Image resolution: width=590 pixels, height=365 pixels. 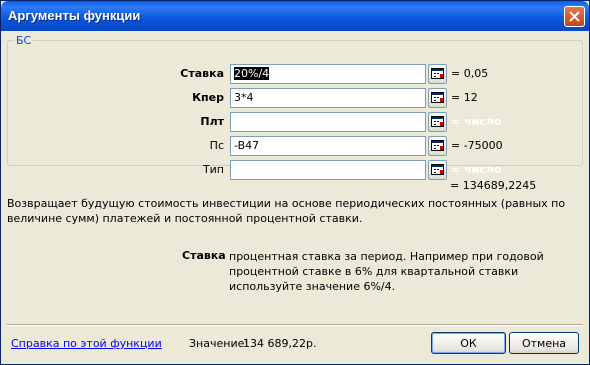 What do you see at coordinates (328, 170) in the screenshot?
I see `type-input` at bounding box center [328, 170].